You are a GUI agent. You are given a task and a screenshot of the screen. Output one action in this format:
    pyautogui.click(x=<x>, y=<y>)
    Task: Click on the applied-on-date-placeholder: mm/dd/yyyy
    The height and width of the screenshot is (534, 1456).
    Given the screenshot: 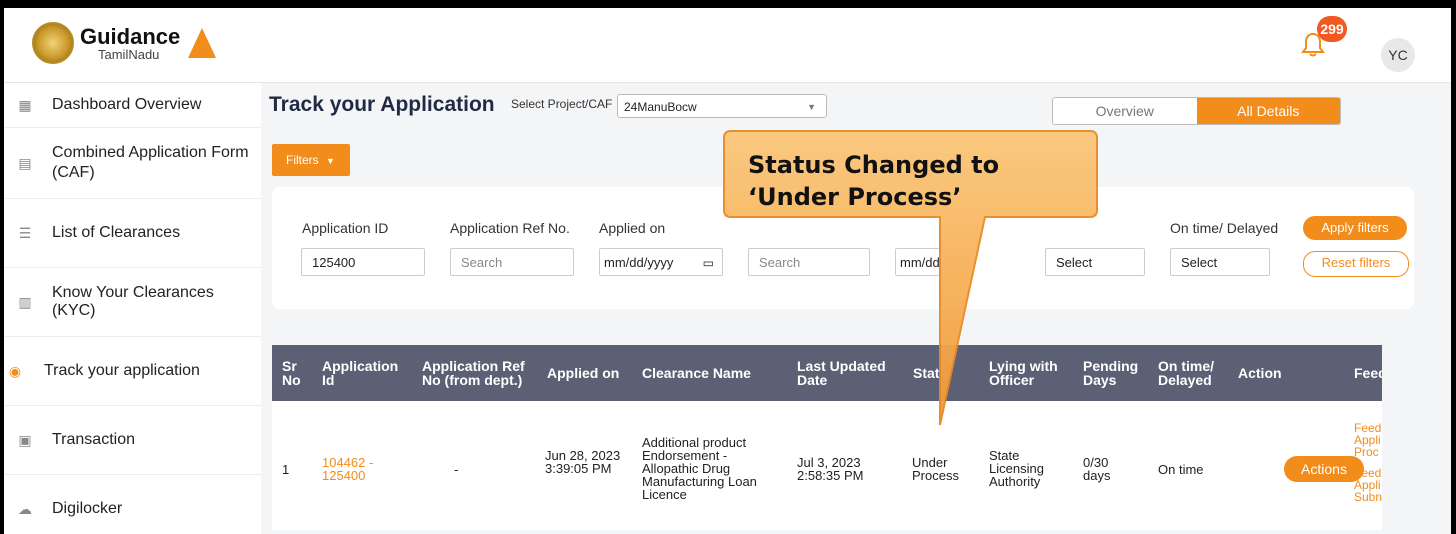 What is the action you would take?
    pyautogui.click(x=639, y=262)
    